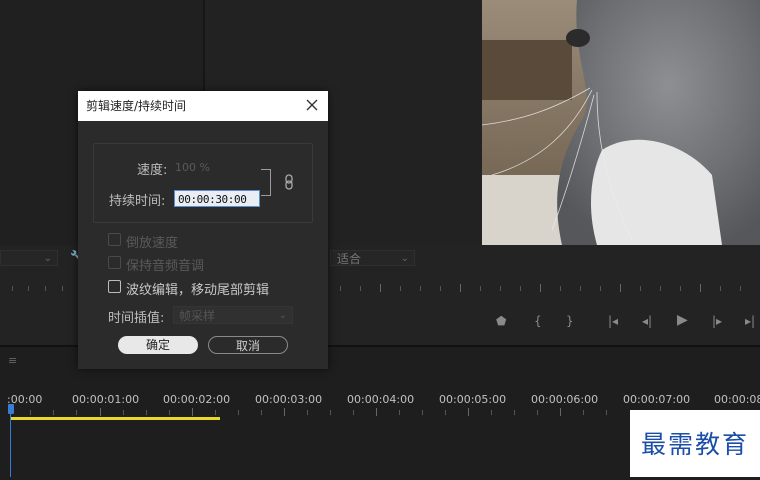  What do you see at coordinates (11, 409) in the screenshot?
I see `playhead-handle` at bounding box center [11, 409].